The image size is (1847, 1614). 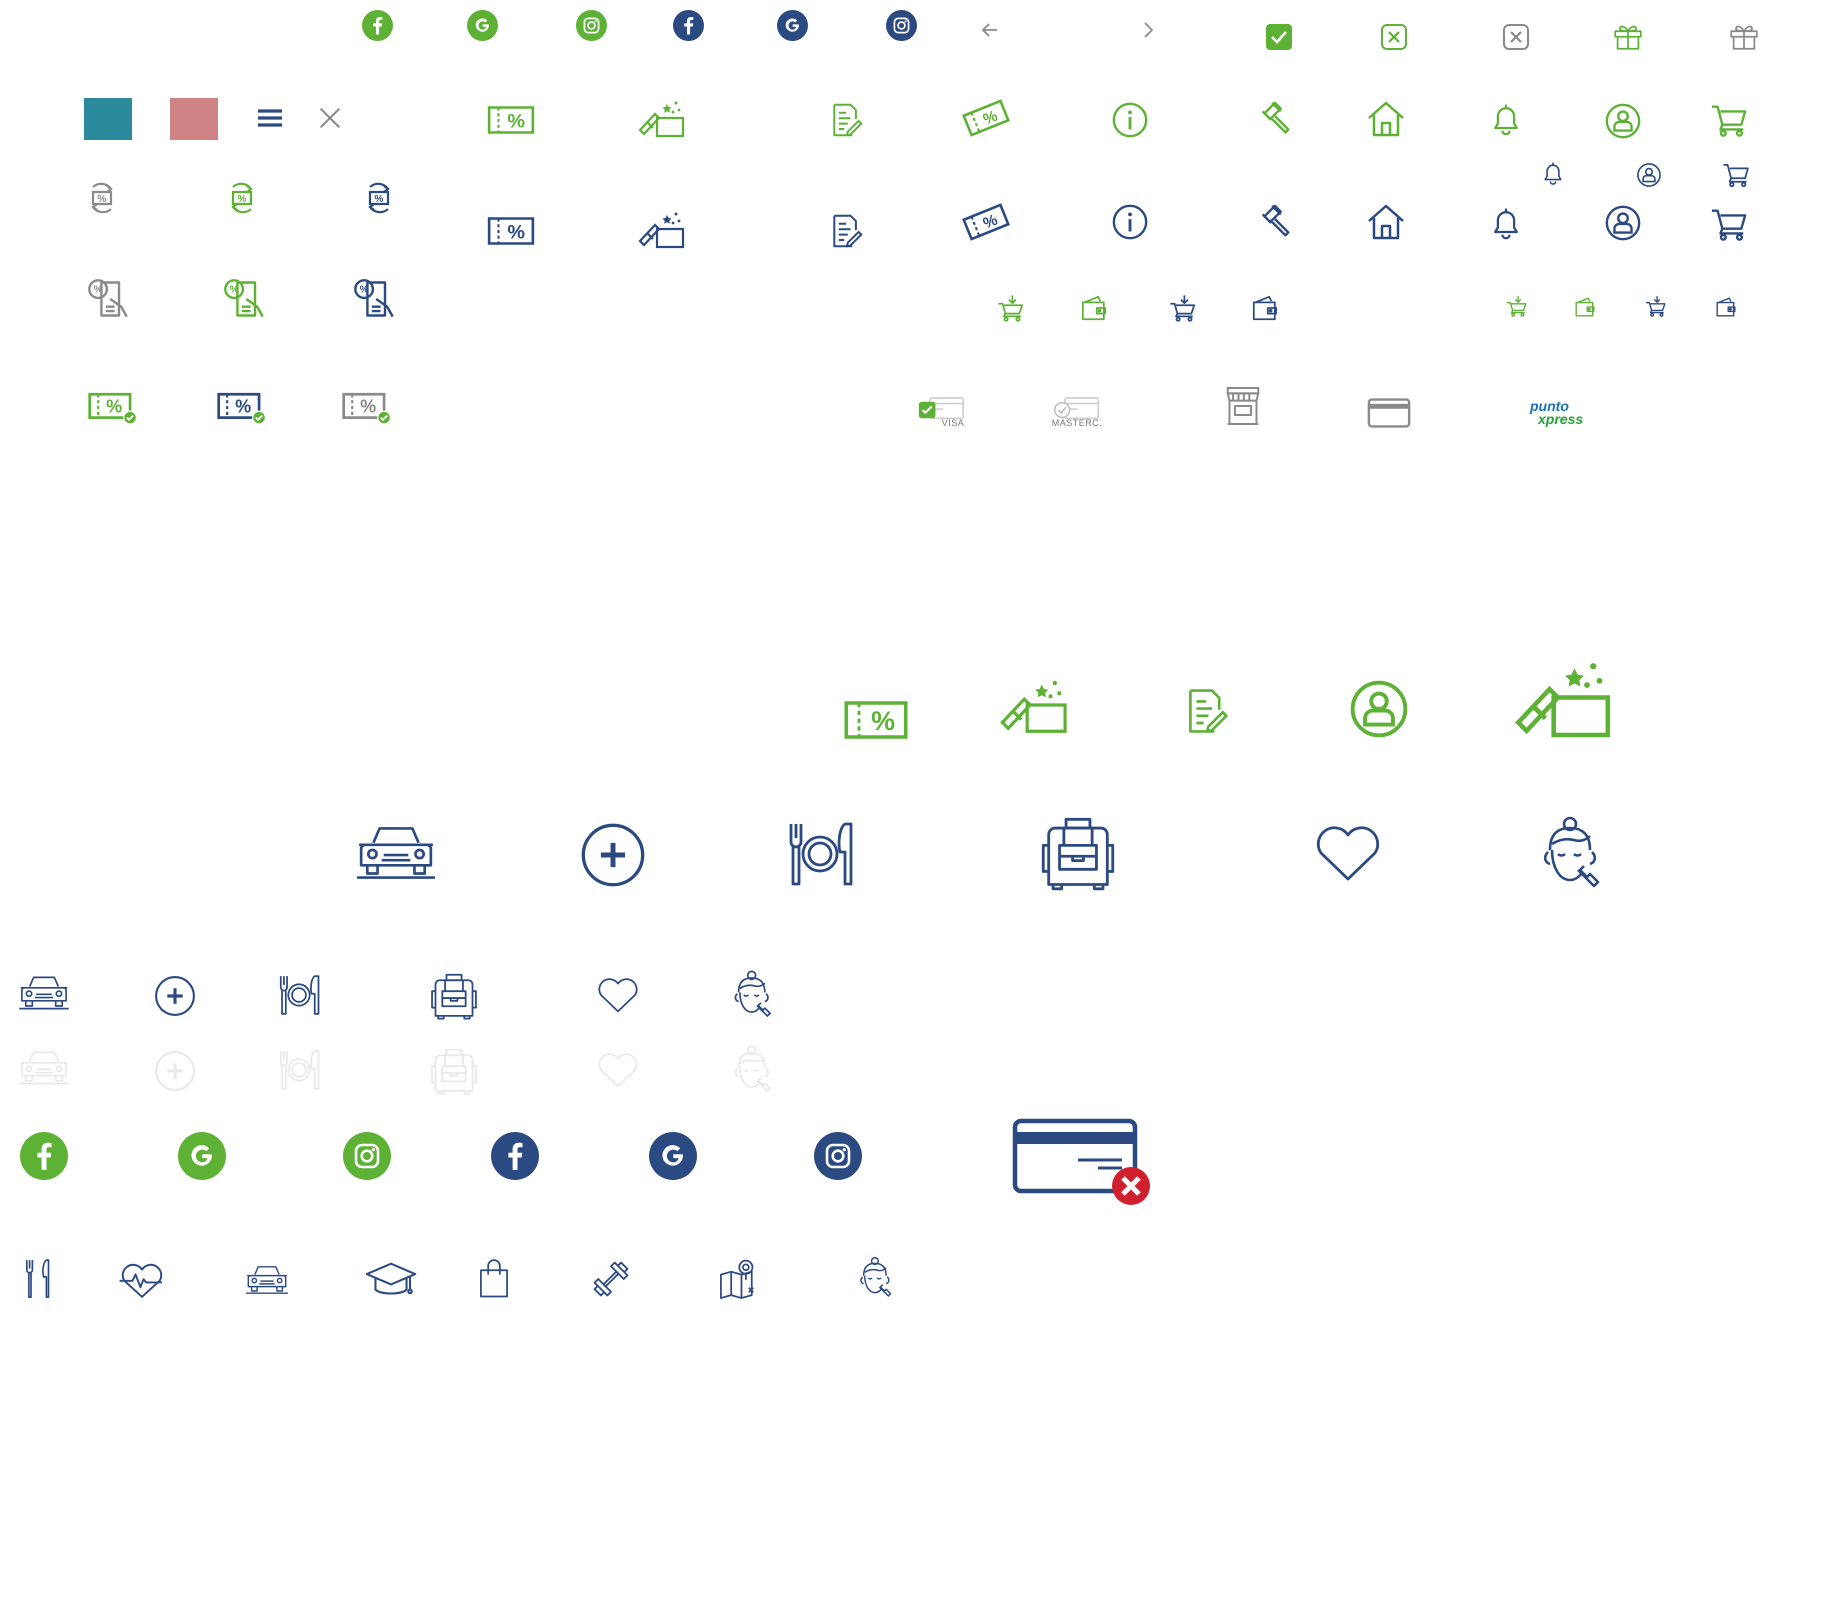 What do you see at coordinates (1077, 423) in the screenshot?
I see `mastercard-caption: MASTERC.` at bounding box center [1077, 423].